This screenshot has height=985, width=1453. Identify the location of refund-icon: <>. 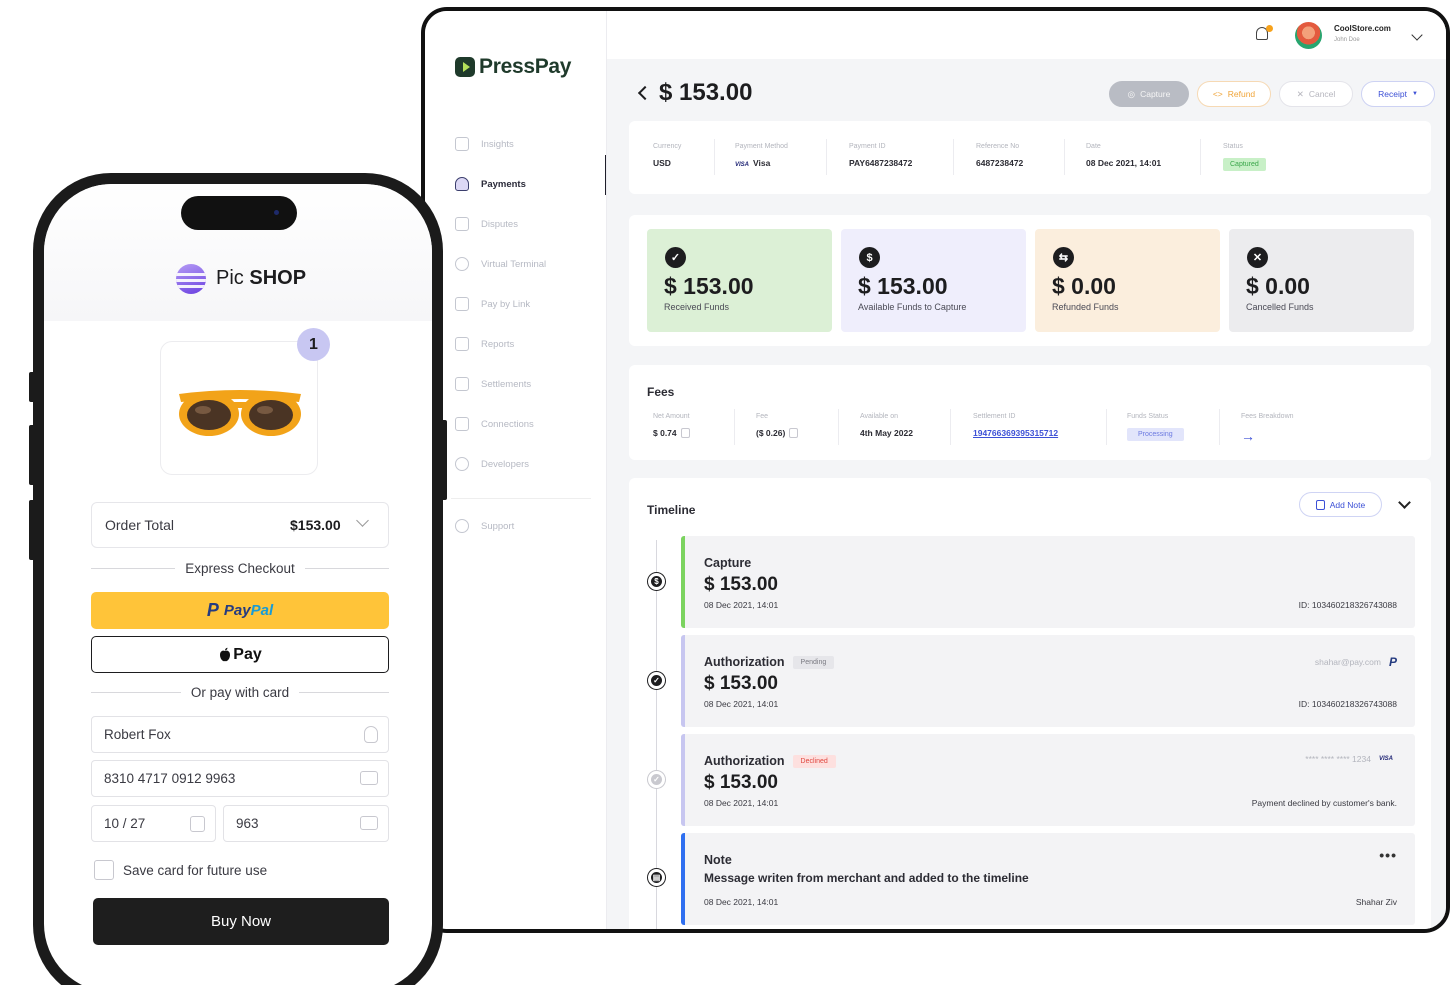
(1217, 94).